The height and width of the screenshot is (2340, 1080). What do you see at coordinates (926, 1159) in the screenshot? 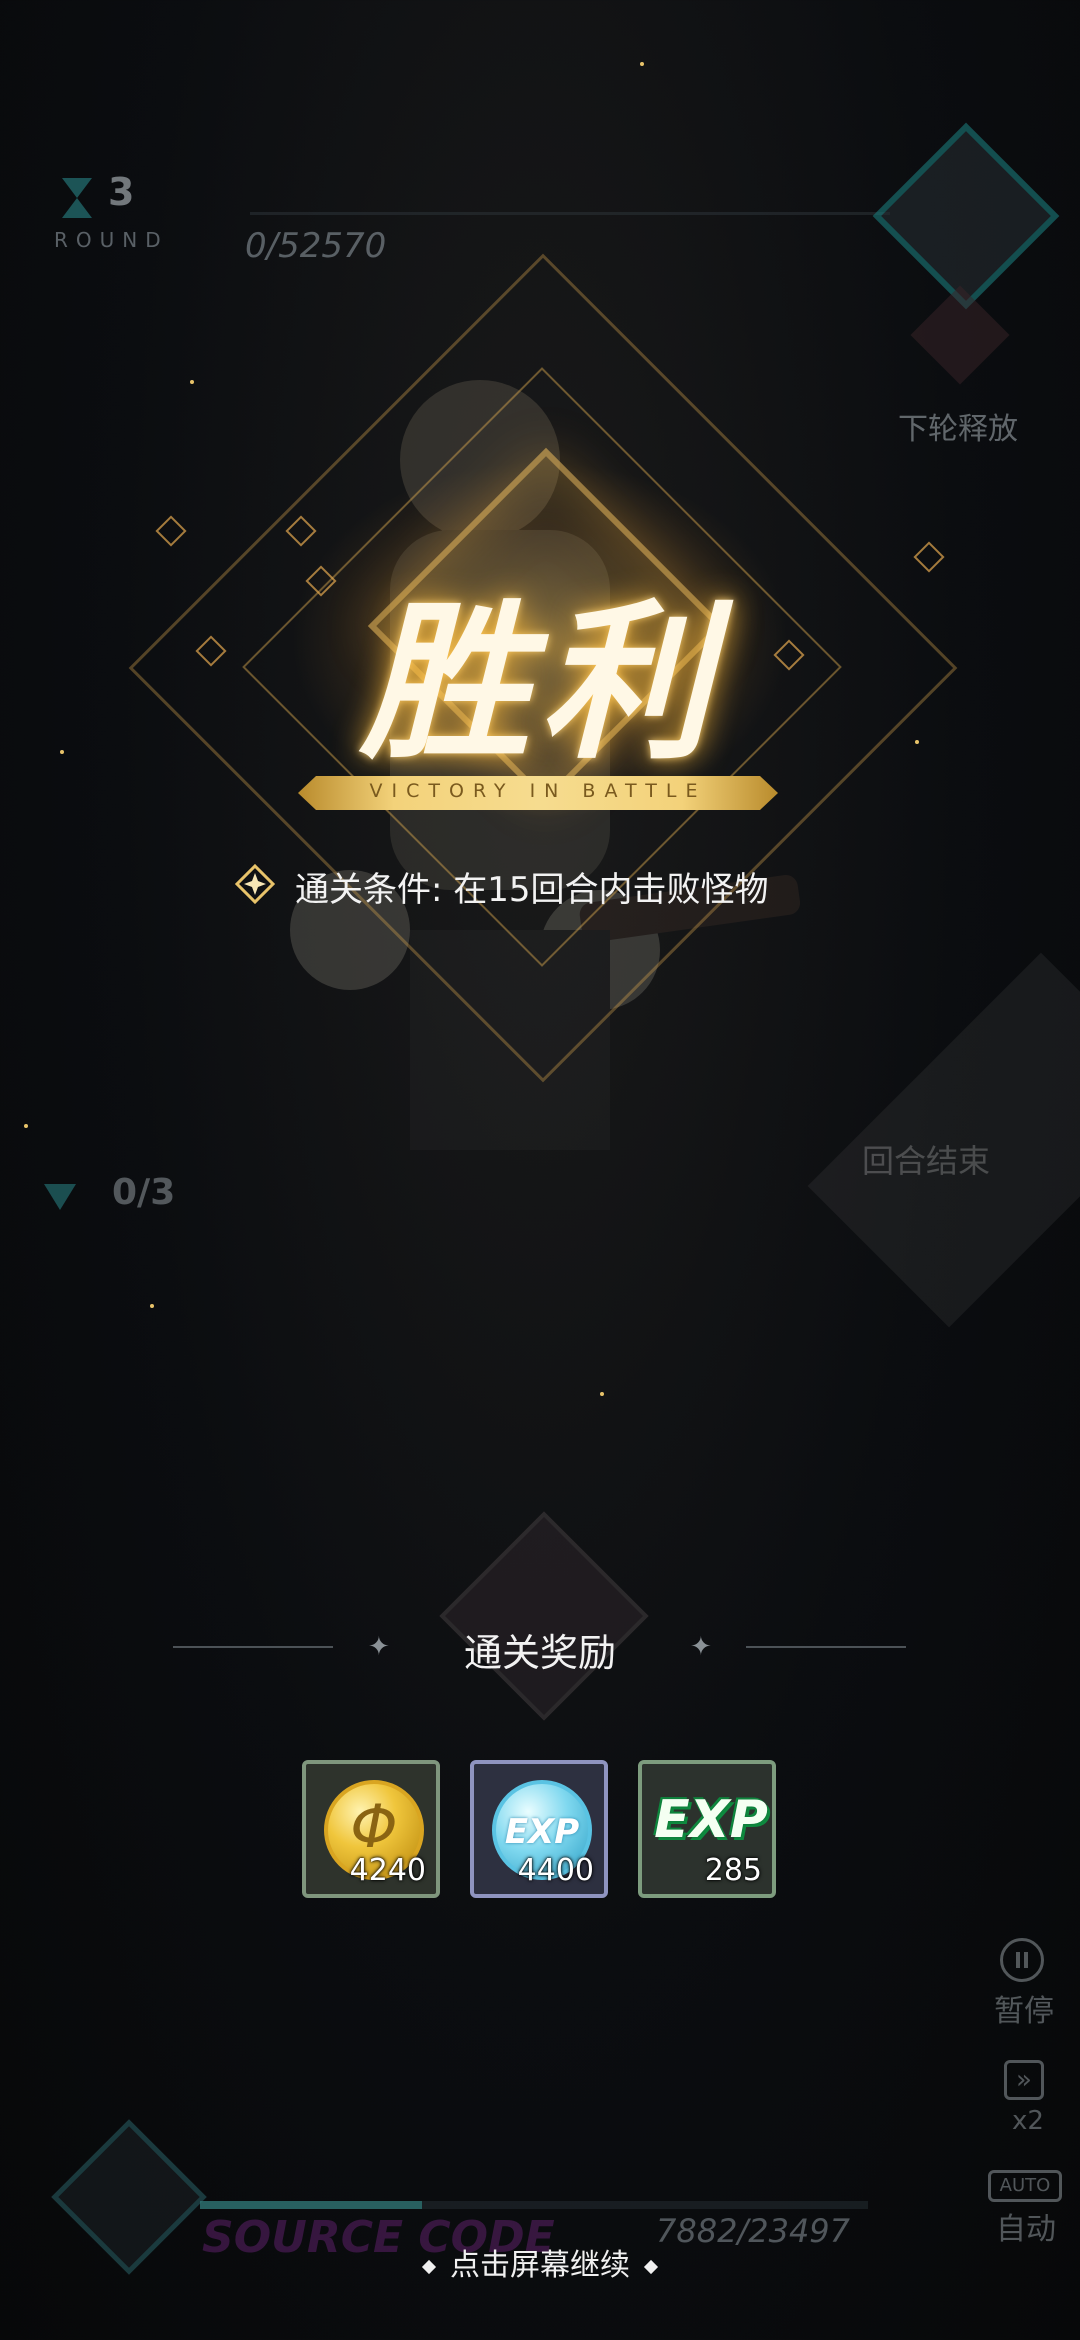
I see `end-turn-button: 回合结束` at bounding box center [926, 1159].